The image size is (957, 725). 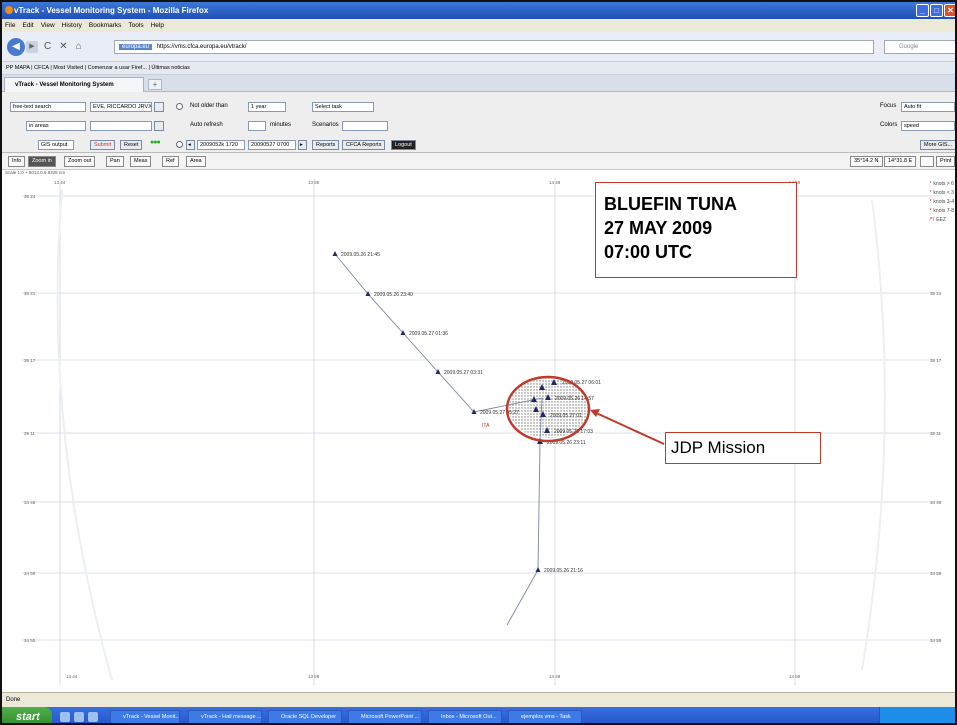 I want to click on lon-label: 14 59, so click(x=795, y=676).